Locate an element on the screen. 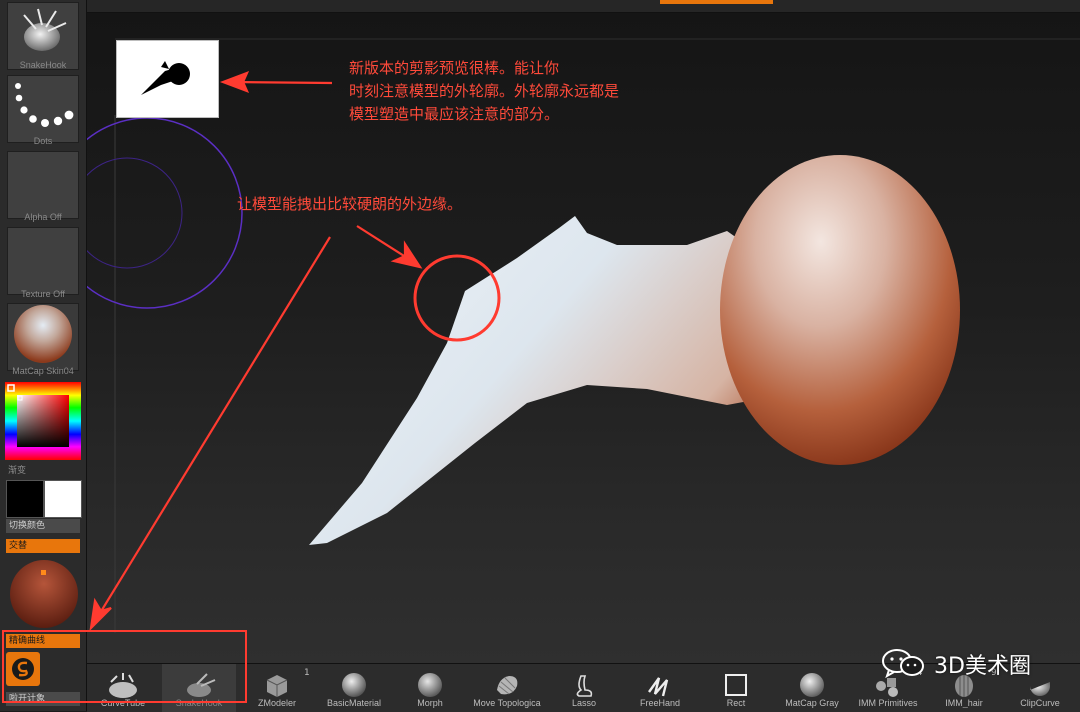 Image resolution: width=1080 pixels, height=712 pixels. shelf-item-count: 1 is located at coordinates (307, 673).